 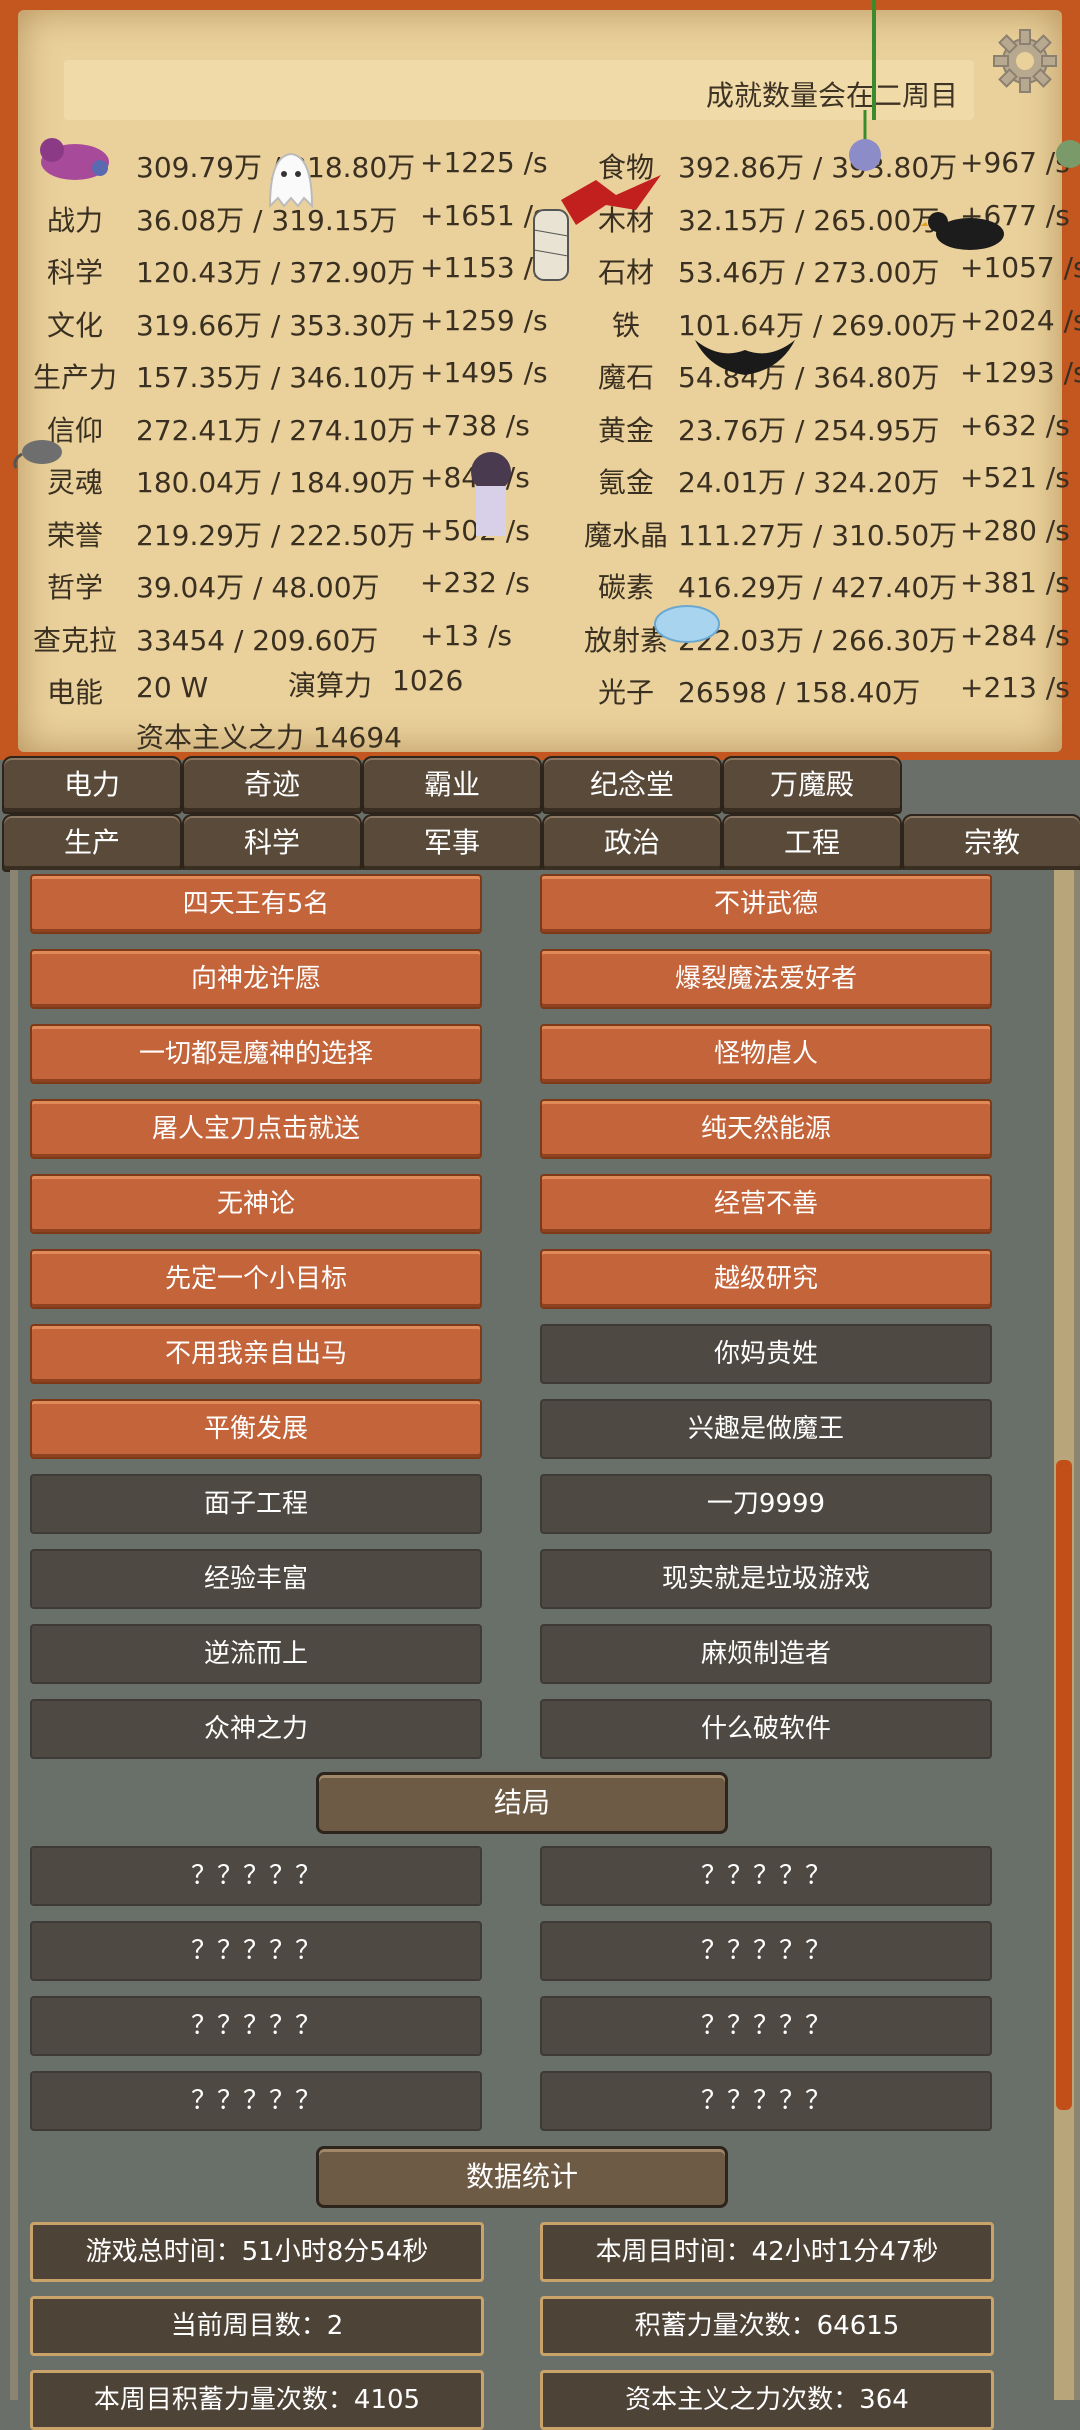 What do you see at coordinates (452, 785) in the screenshot?
I see `tab-button: 霸业` at bounding box center [452, 785].